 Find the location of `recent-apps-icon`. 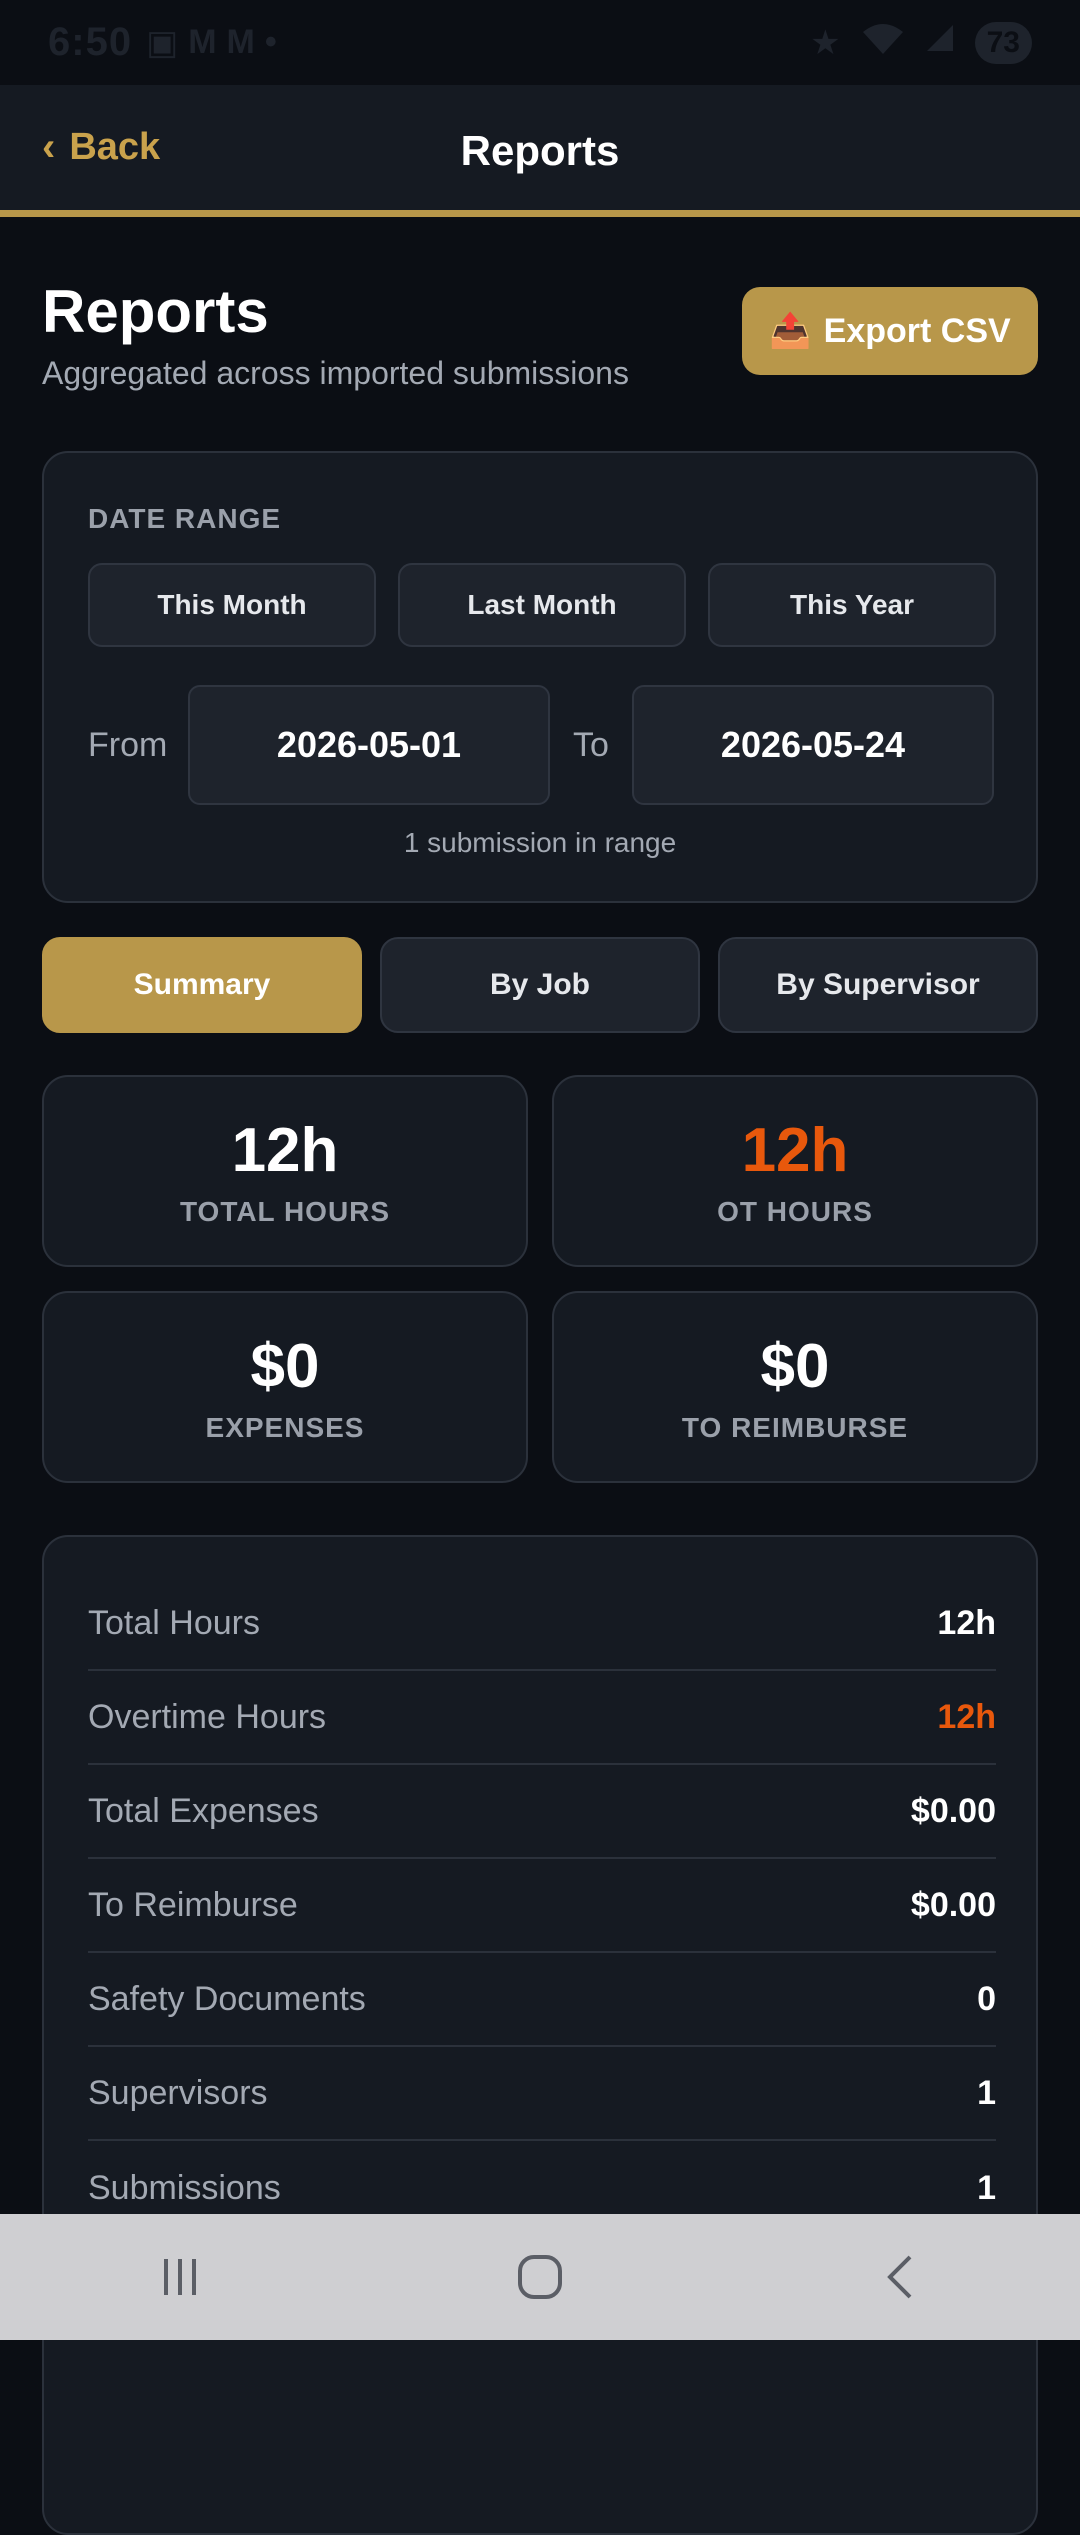

recent-apps-icon is located at coordinates (180, 2277).